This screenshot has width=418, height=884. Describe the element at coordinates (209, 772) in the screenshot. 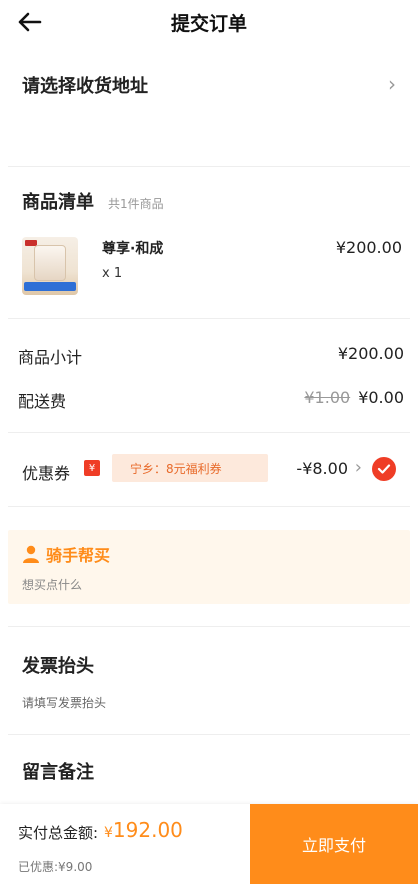

I see `remark-section: 留言备注` at that location.